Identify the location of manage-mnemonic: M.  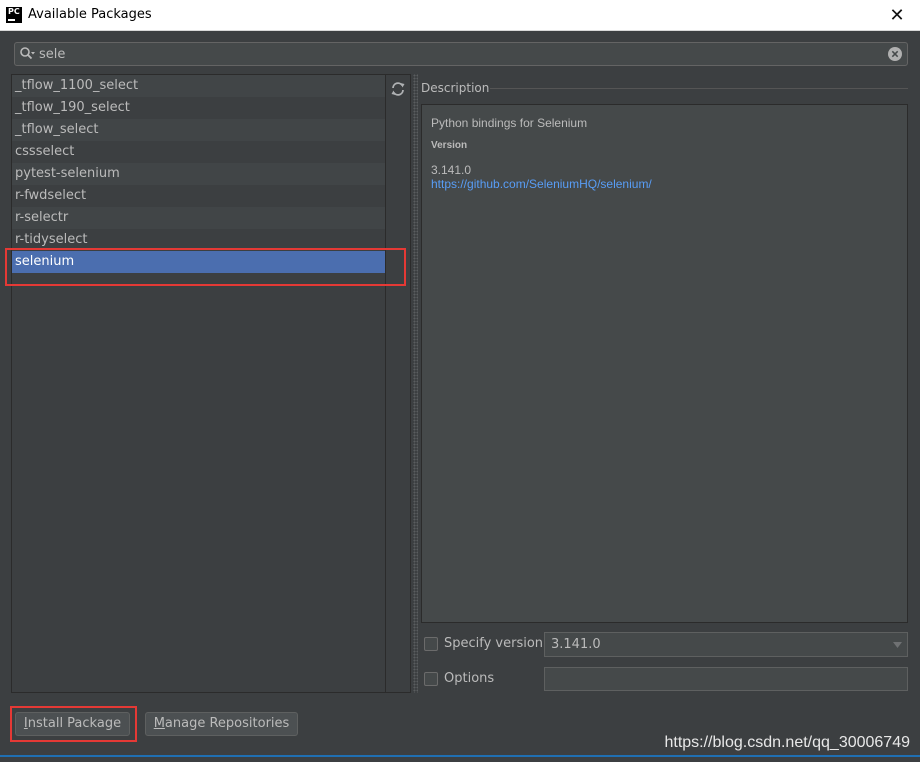
(159, 723).